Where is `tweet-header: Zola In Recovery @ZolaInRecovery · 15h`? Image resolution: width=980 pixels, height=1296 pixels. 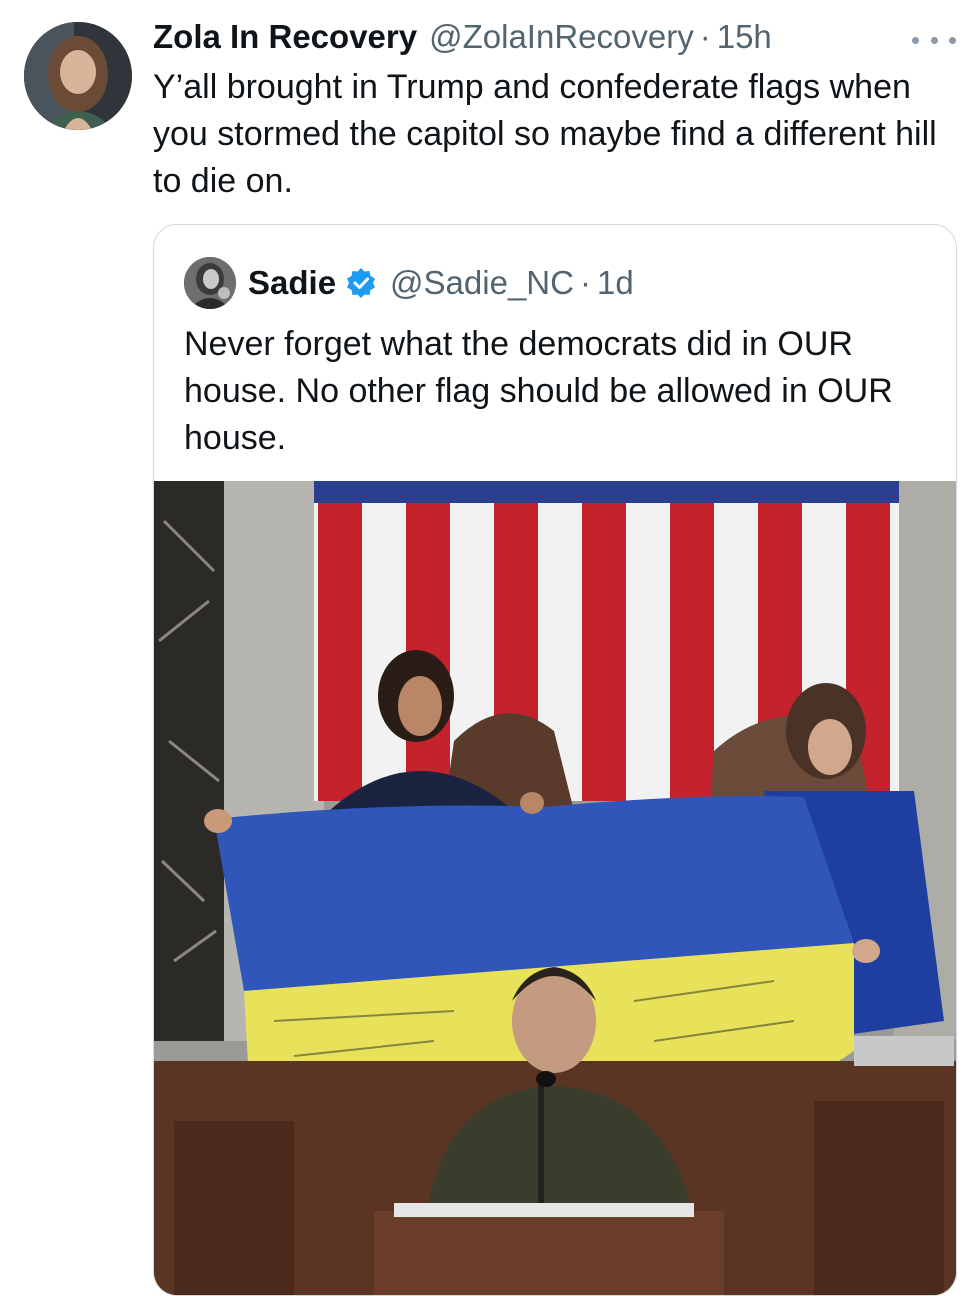 tweet-header: Zola In Recovery @ZolaInRecovery · 15h is located at coordinates (462, 40).